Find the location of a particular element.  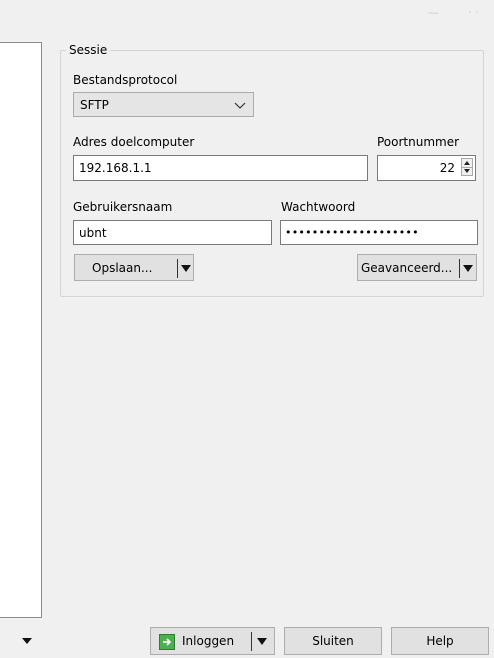

close-button-label: Sluiten is located at coordinates (333, 641).